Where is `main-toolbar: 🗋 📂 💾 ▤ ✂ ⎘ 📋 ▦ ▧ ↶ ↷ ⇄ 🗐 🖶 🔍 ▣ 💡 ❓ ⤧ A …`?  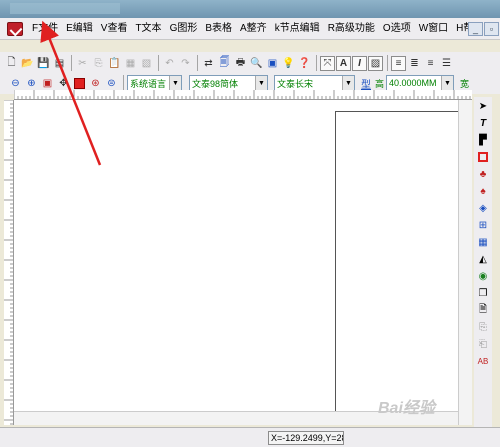 main-toolbar: 🗋 📂 💾 ▤ ✂ ⎘ 📋 ▦ ▧ ↶ ↷ ⇄ 🗐 🖶 🔍 ▣ 💡 ❓ ⤧ A … is located at coordinates (250, 63).